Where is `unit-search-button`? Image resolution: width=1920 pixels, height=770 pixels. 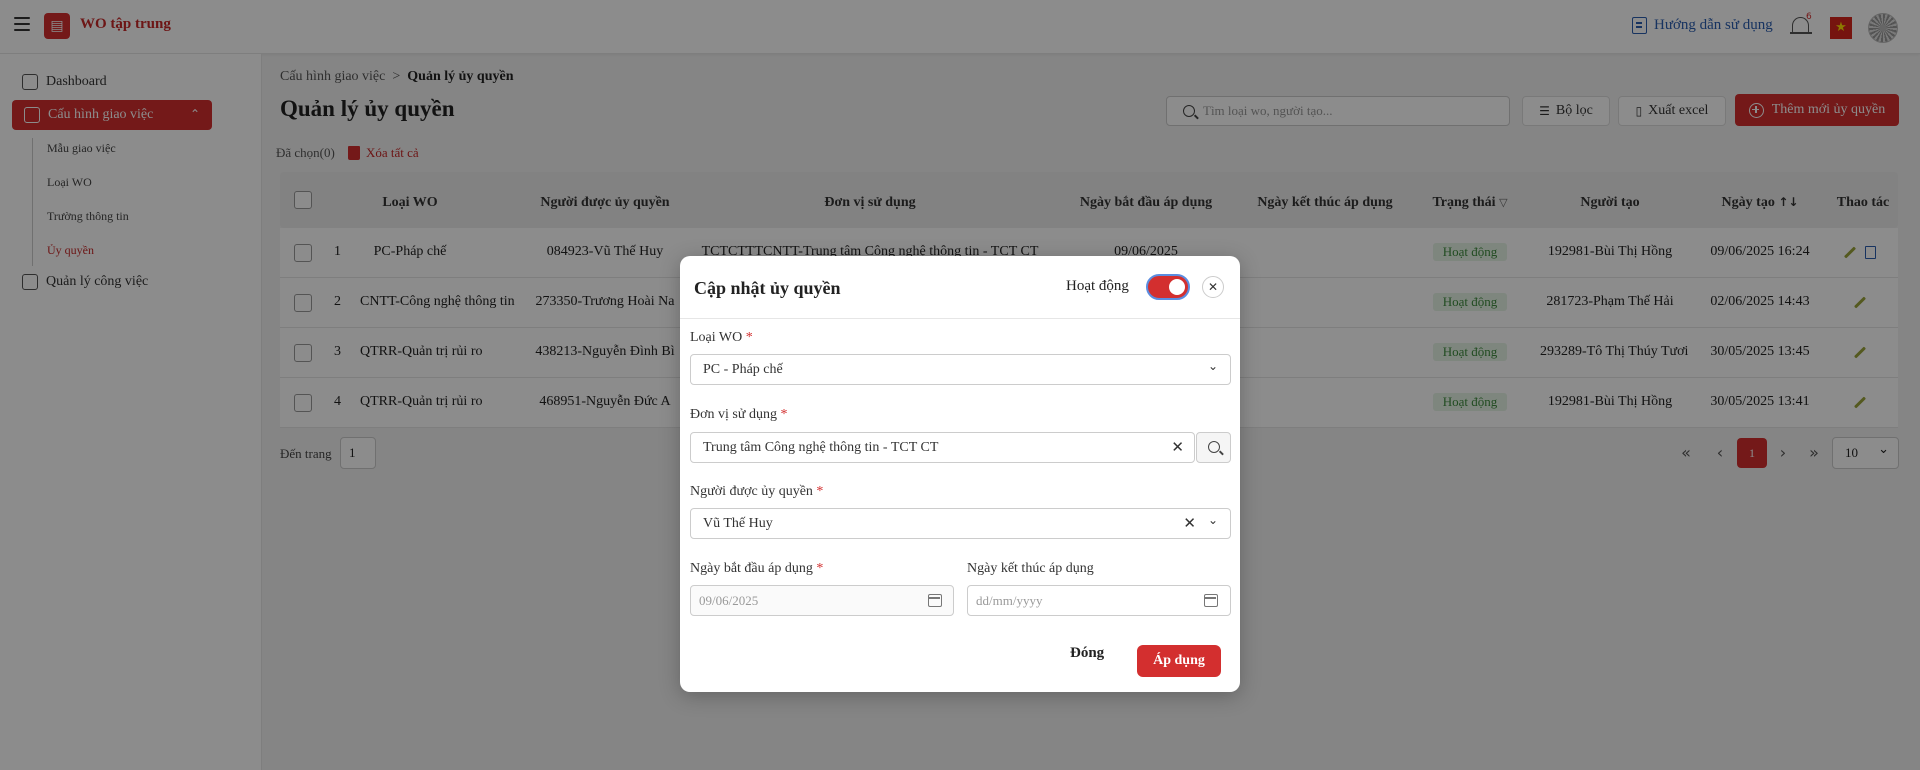
unit-search-button is located at coordinates (1213, 447).